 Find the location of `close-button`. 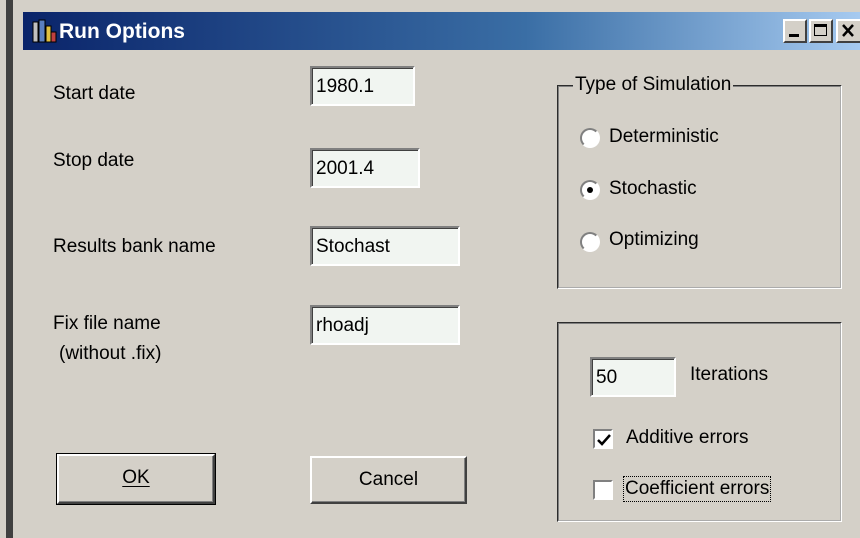

close-button is located at coordinates (848, 31).